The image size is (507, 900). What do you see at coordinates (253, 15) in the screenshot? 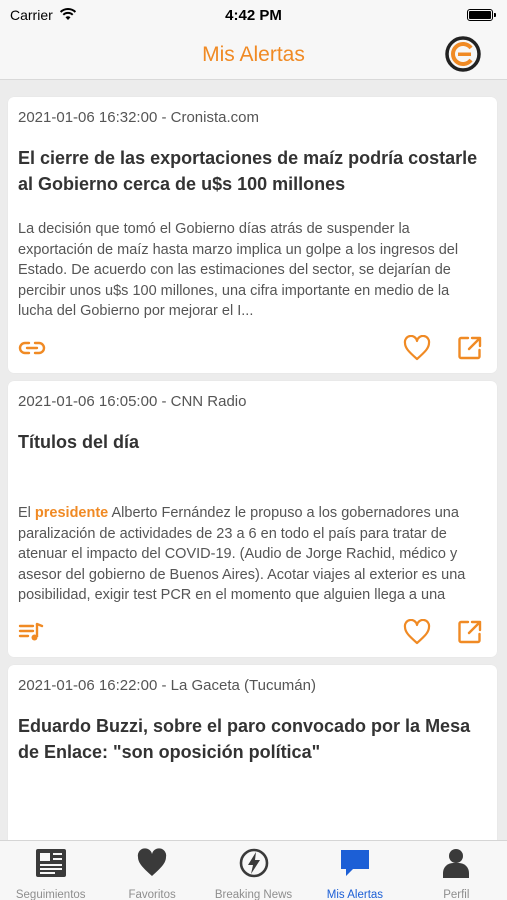
I see `status-bar: Carrier 4:42 PM` at bounding box center [253, 15].